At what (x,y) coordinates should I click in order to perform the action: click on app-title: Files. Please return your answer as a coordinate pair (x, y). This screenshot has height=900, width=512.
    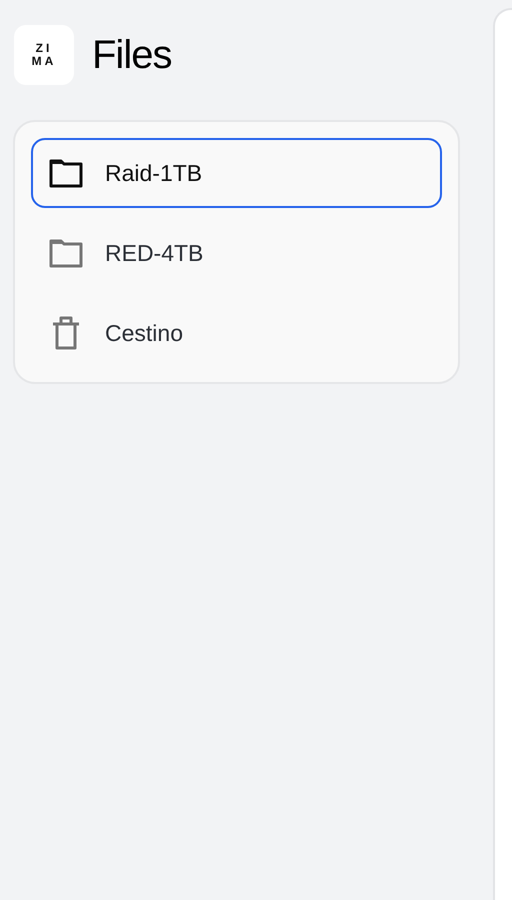
    Looking at the image, I should click on (132, 55).